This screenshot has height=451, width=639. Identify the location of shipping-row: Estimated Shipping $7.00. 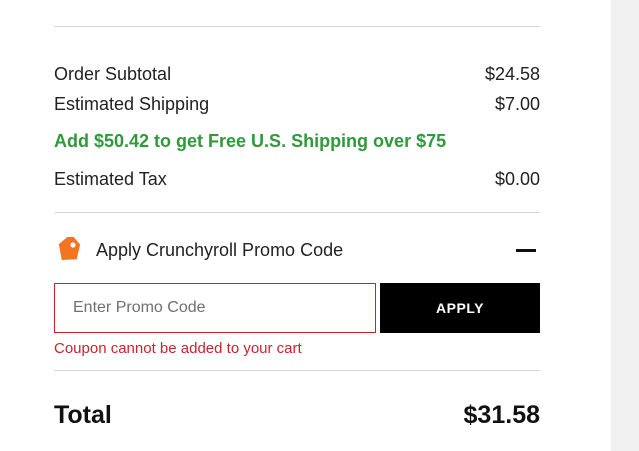
(297, 104).